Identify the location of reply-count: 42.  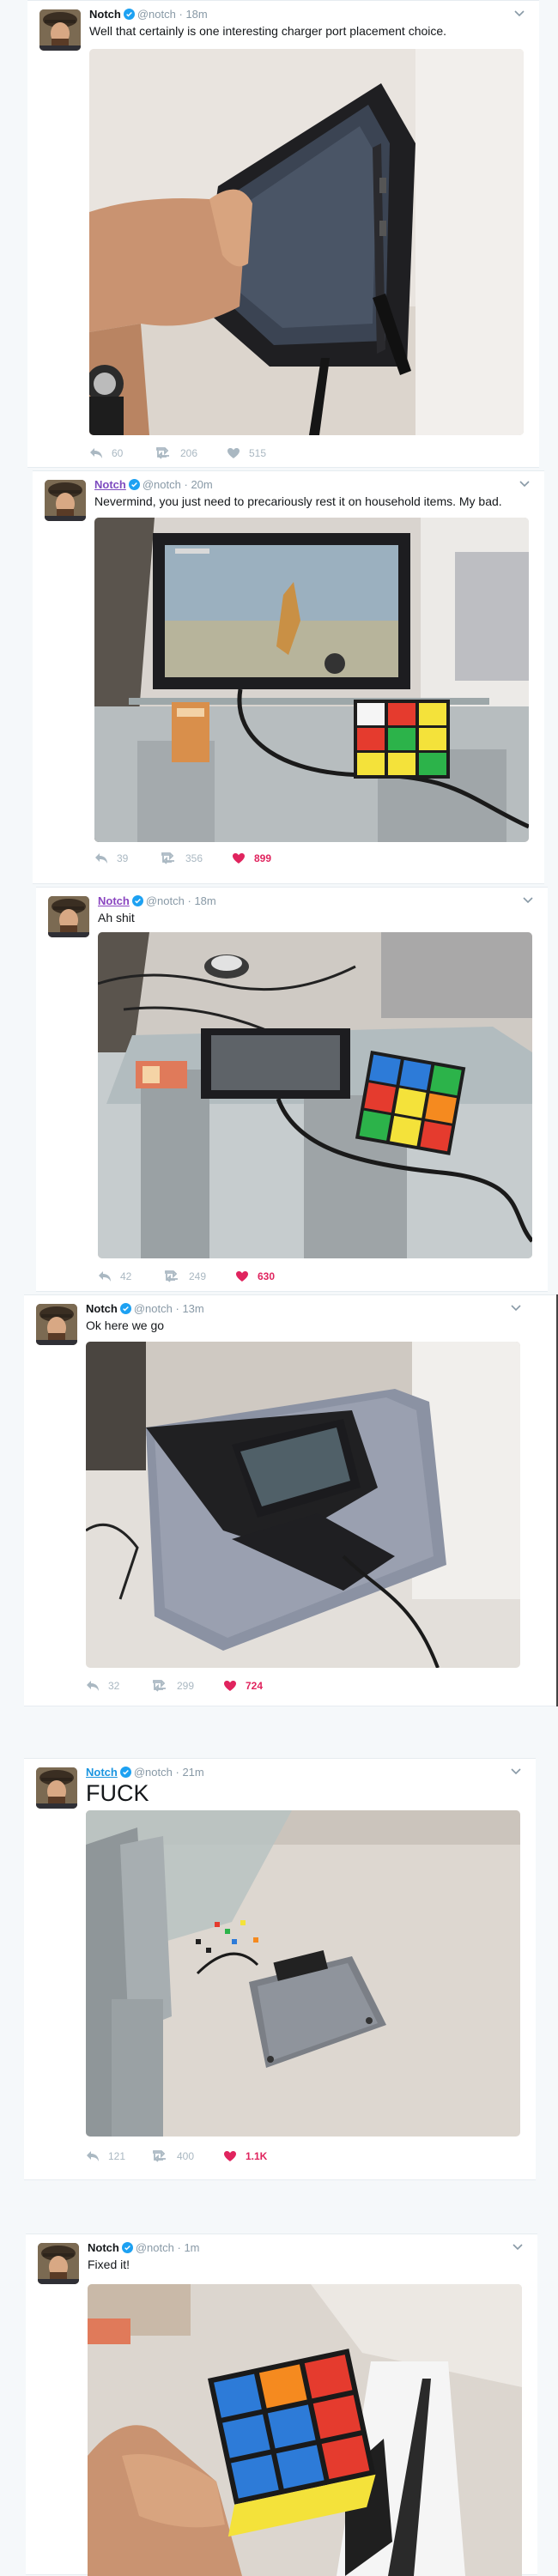
(126, 1276).